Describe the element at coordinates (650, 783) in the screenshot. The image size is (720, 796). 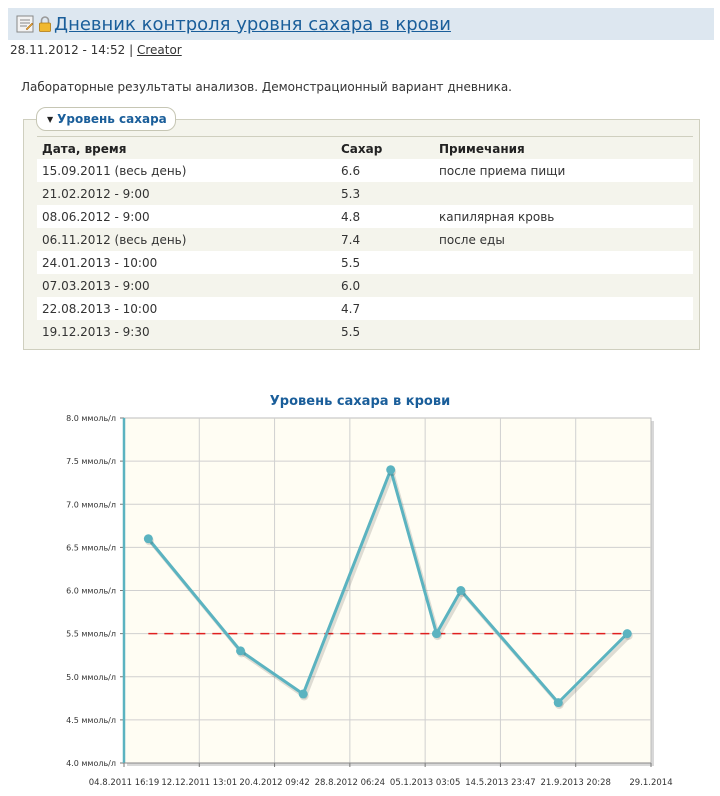
I see `x-tick-label: 29.1.2014` at that location.